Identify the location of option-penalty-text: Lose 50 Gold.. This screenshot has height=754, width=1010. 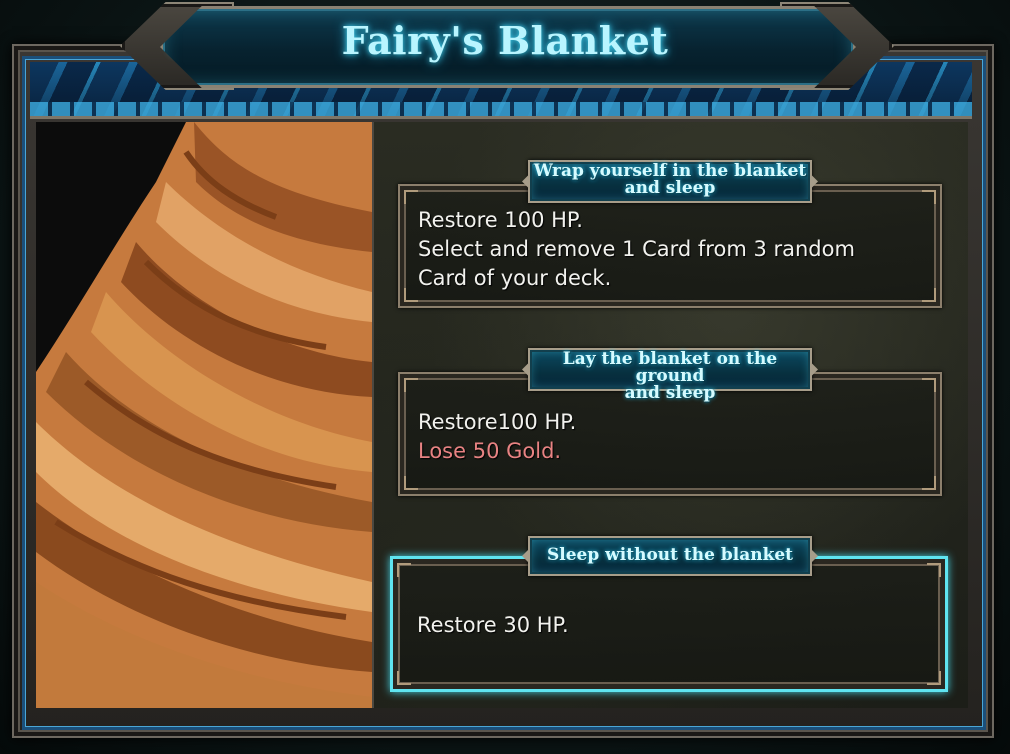
(490, 451).